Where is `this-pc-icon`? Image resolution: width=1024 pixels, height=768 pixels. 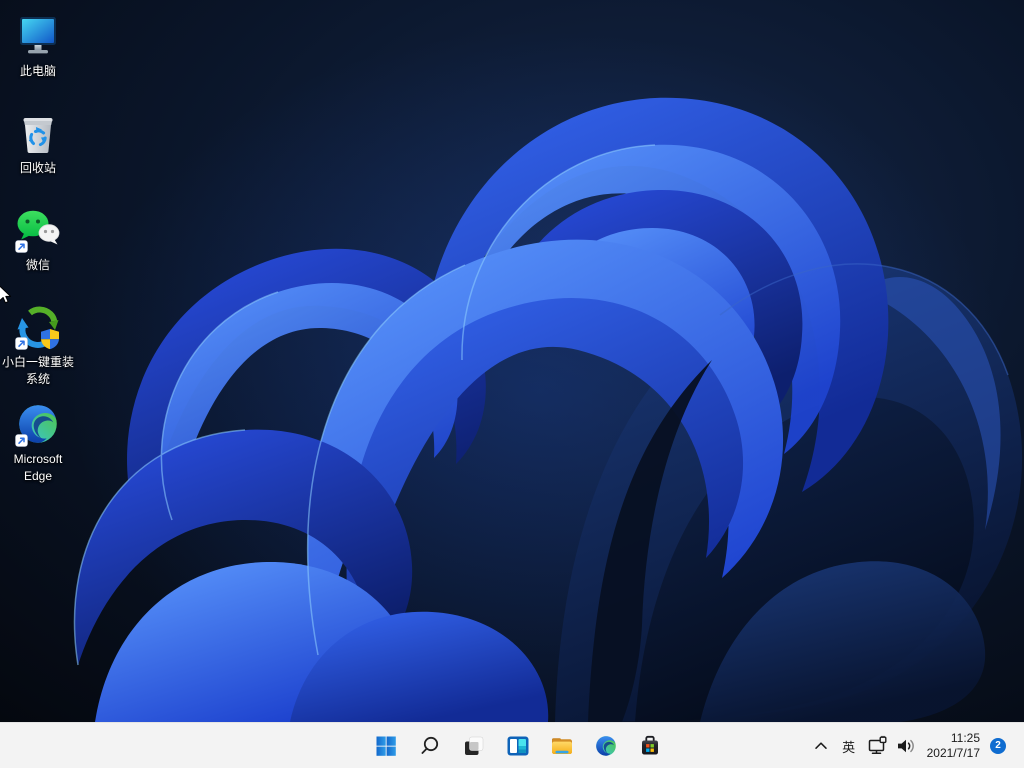
this-pc-icon is located at coordinates (38, 36).